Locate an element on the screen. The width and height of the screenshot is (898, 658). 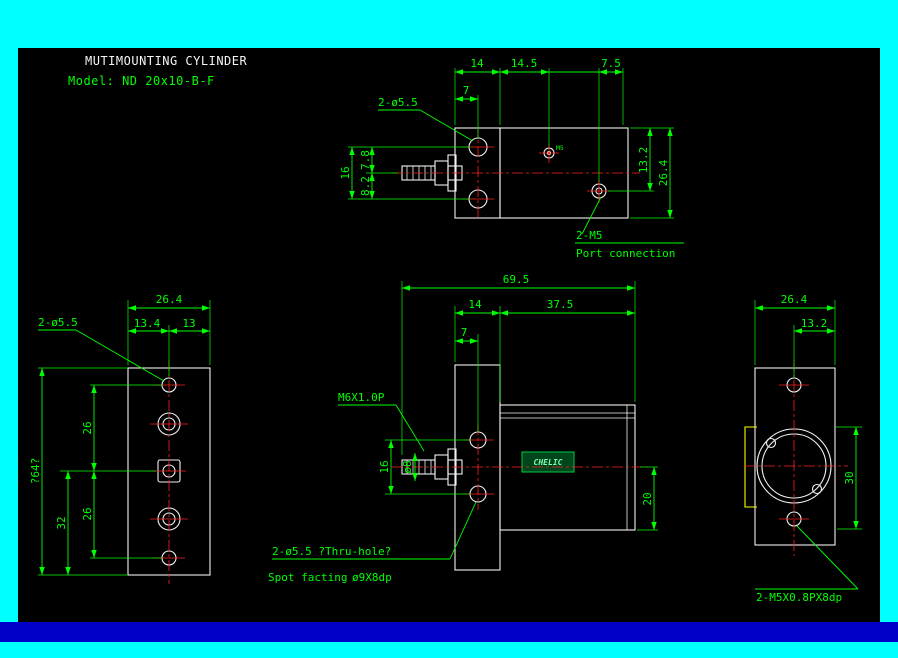
dim-port-offset-right: 7.5 is located at coordinates (611, 63).